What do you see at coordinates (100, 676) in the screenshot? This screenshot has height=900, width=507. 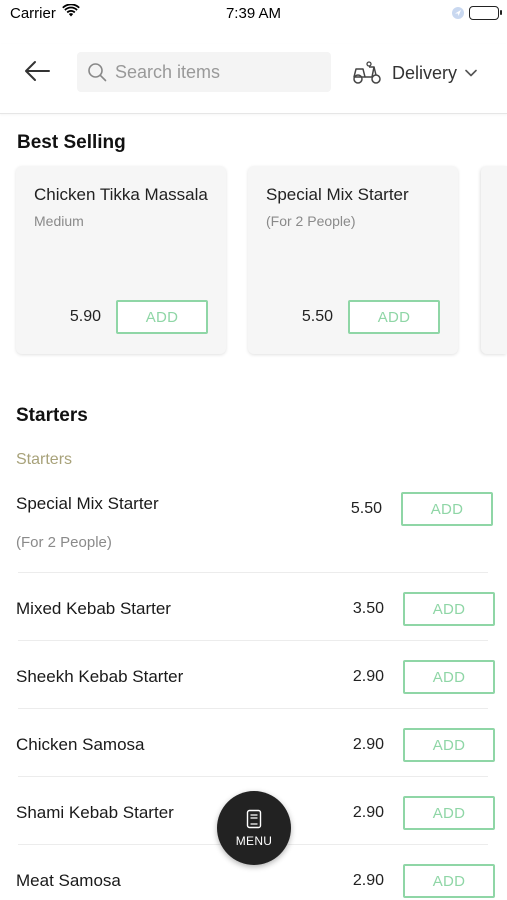 I see `item-name: Sheekh Kebab Starter` at bounding box center [100, 676].